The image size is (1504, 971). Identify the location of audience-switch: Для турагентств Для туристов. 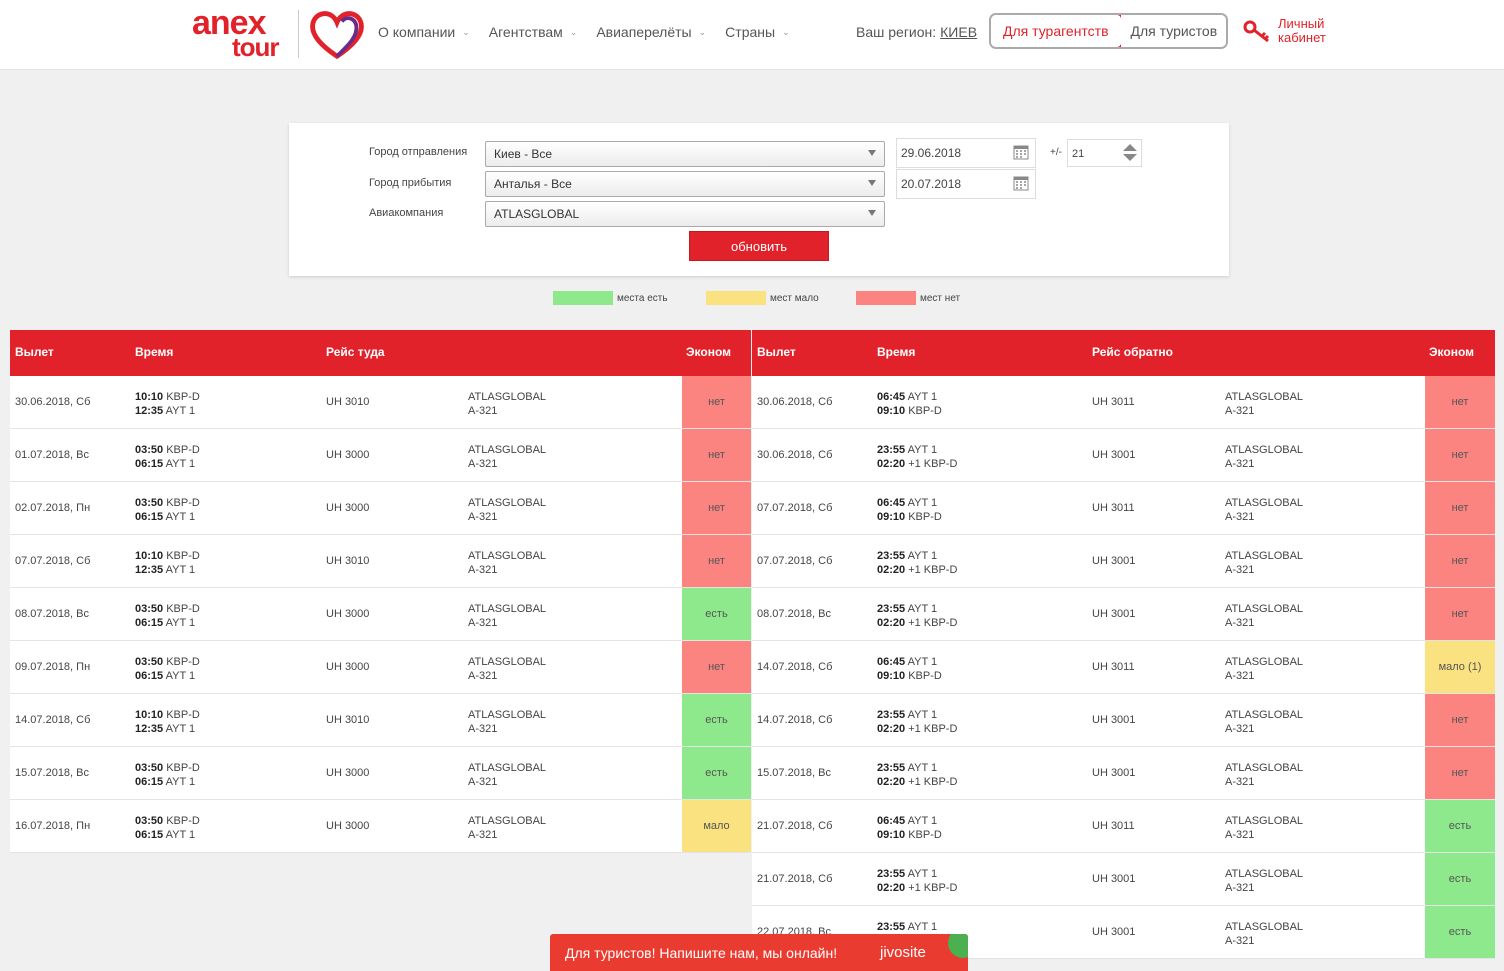
(1109, 31).